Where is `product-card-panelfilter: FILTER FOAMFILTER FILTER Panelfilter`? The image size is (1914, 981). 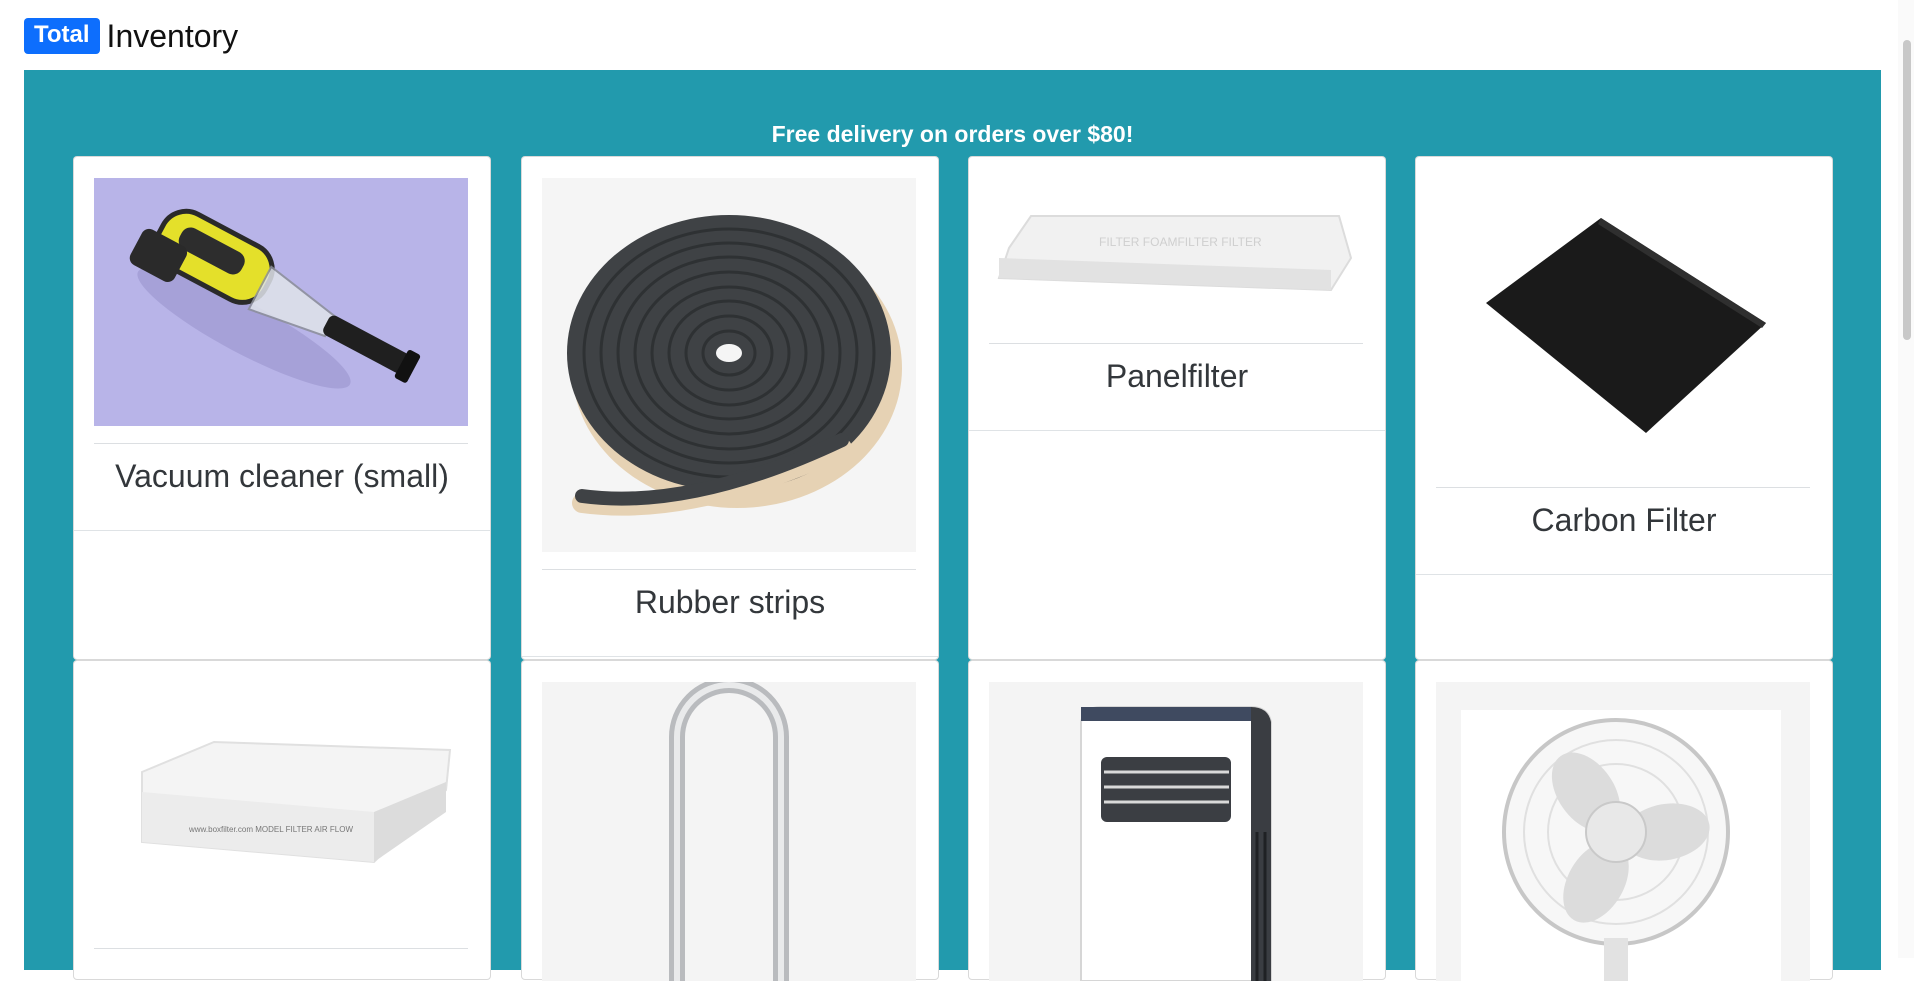
product-card-panelfilter: FILTER FOAMFILTER FILTER Panelfilter is located at coordinates (1177, 408).